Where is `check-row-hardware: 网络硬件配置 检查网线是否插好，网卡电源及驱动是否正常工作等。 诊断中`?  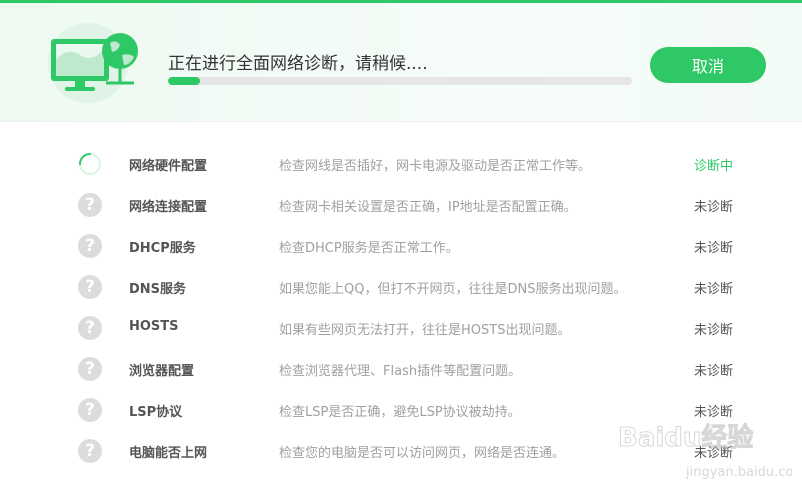 check-row-hardware: 网络硬件配置 检查网线是否插好，网卡电源及驱动是否正常工作等。 诊断中 is located at coordinates (401, 163).